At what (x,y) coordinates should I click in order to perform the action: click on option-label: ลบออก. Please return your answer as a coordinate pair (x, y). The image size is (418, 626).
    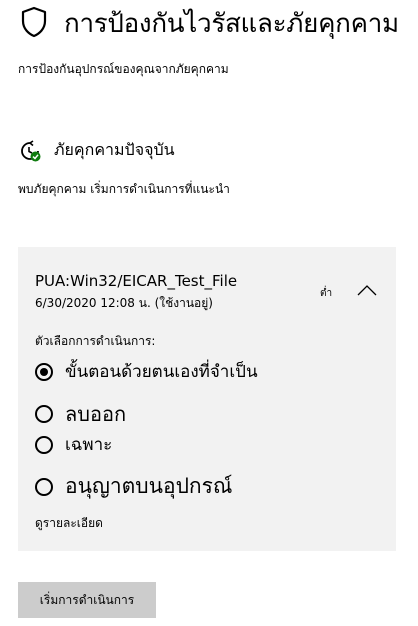
    Looking at the image, I should click on (96, 414).